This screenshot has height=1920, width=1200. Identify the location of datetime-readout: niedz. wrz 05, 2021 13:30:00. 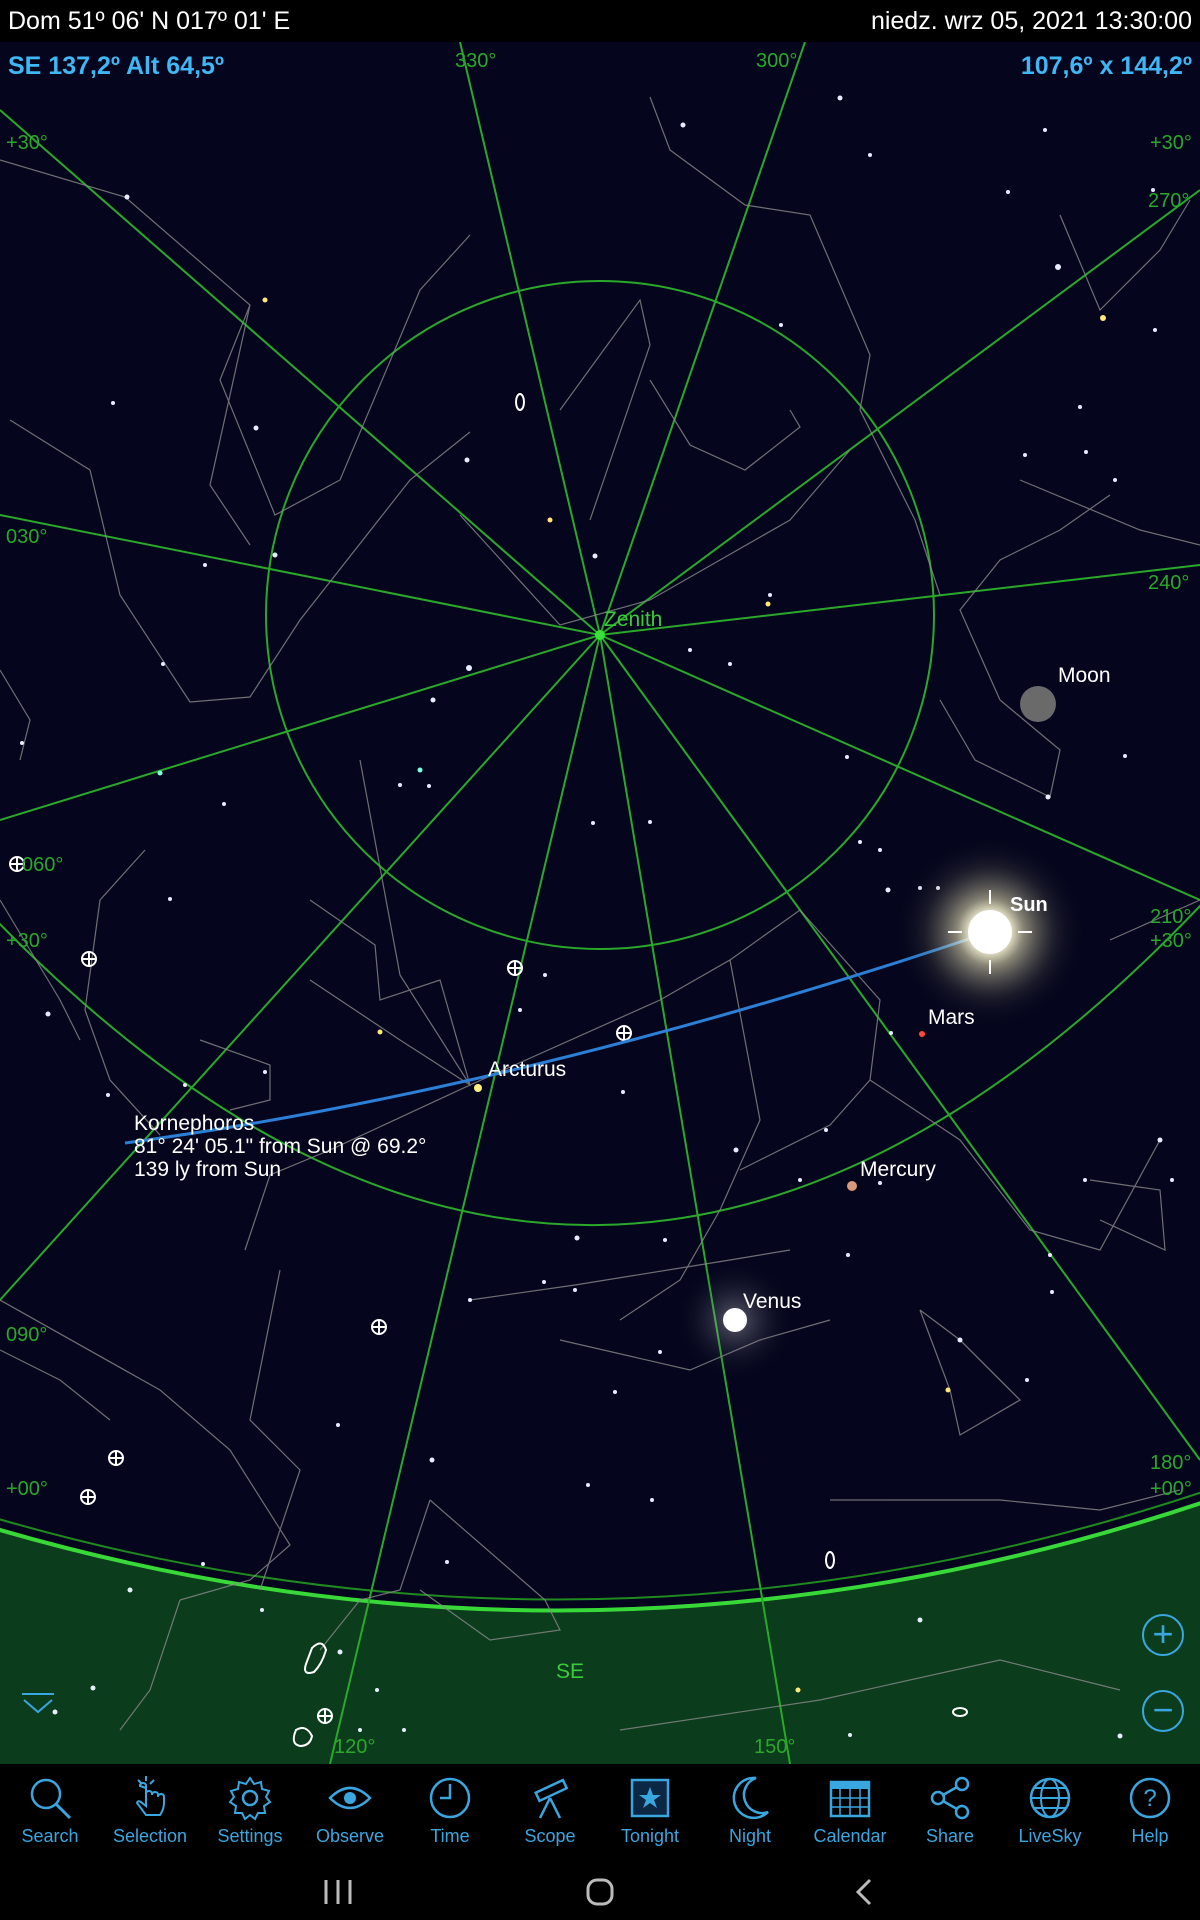
(1031, 21).